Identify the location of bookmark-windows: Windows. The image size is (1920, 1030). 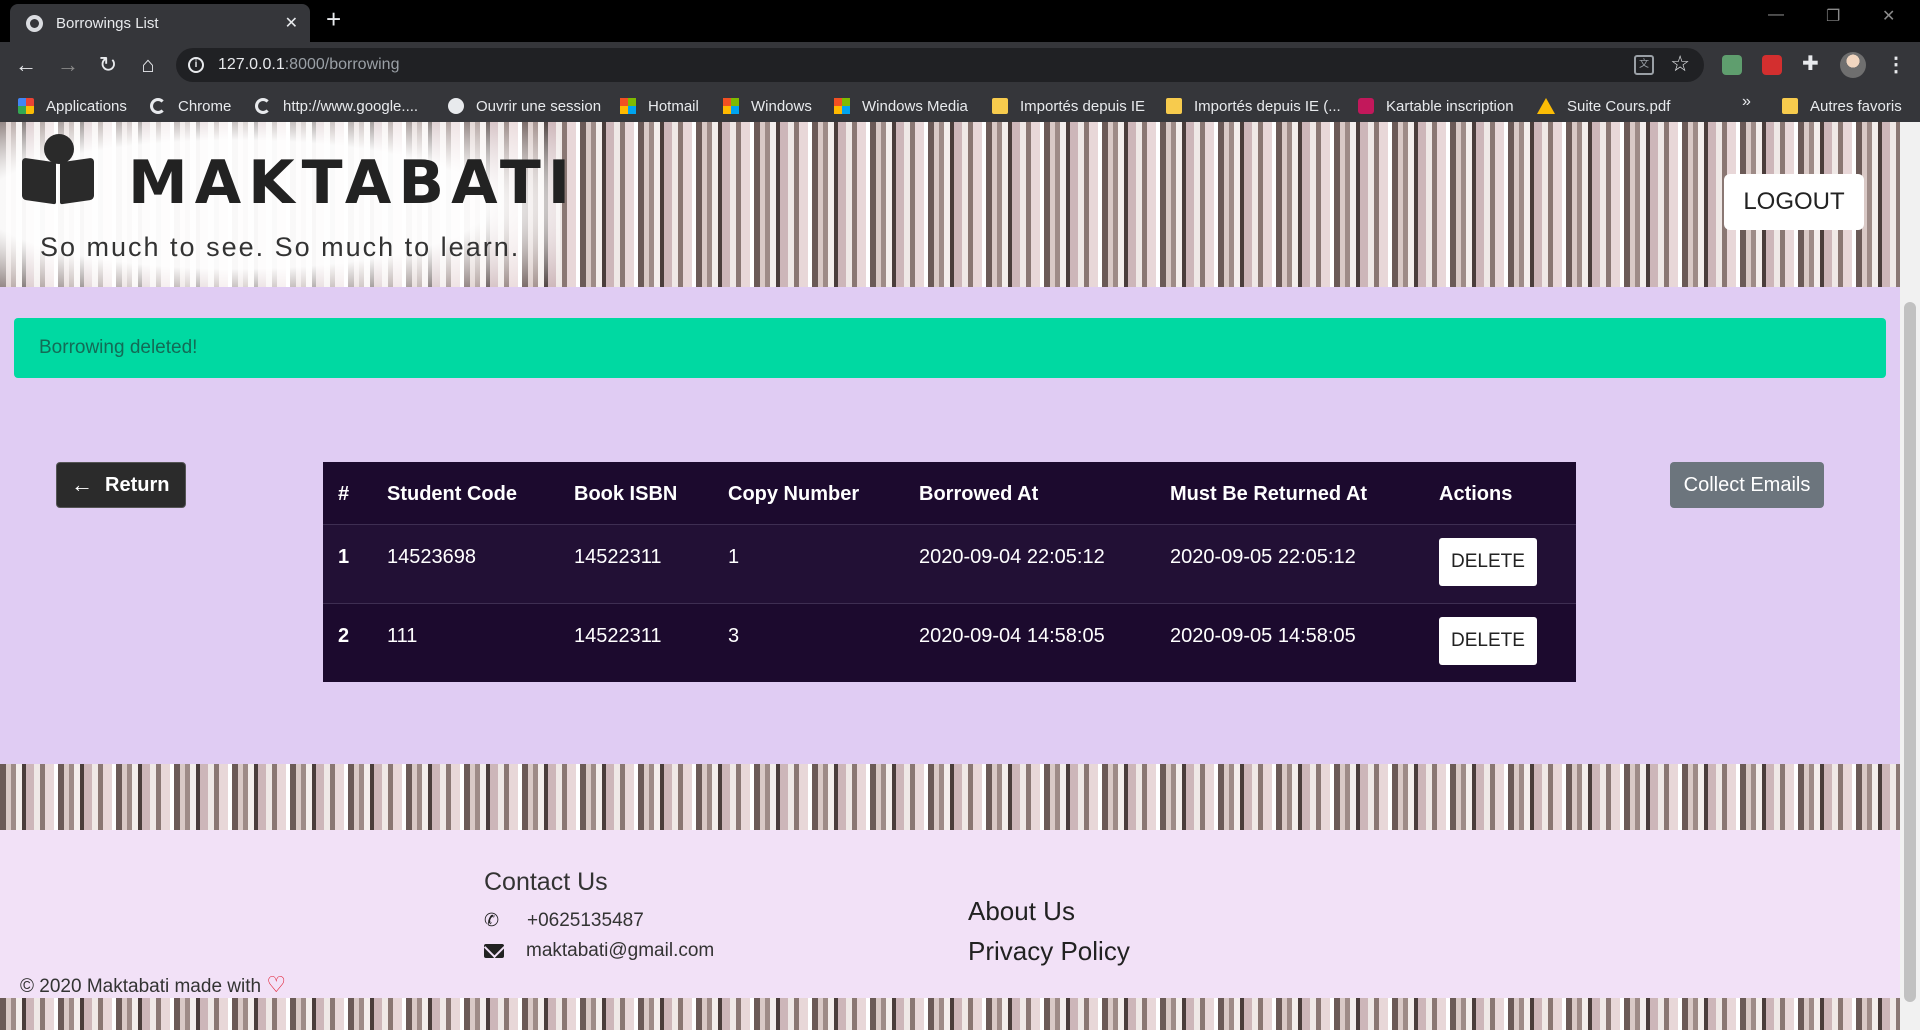
(767, 106).